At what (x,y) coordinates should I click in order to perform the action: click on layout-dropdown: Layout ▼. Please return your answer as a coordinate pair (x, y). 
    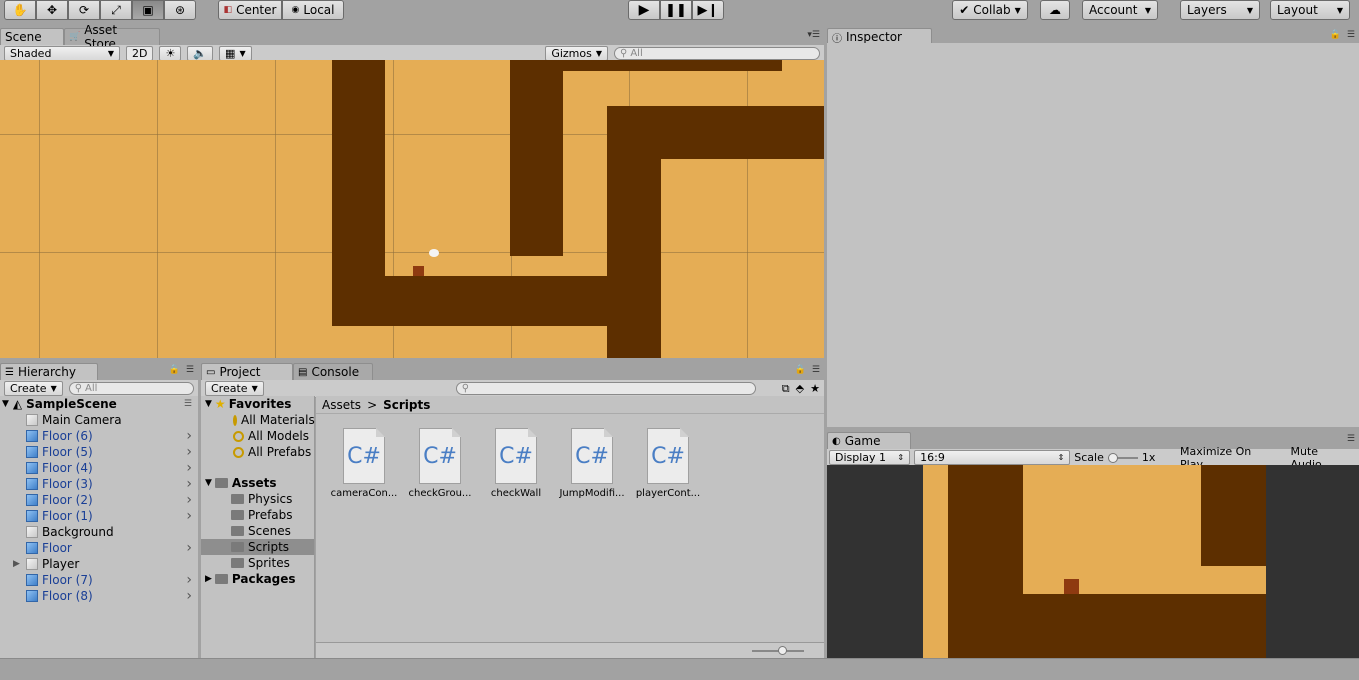
    Looking at the image, I should click on (1310, 10).